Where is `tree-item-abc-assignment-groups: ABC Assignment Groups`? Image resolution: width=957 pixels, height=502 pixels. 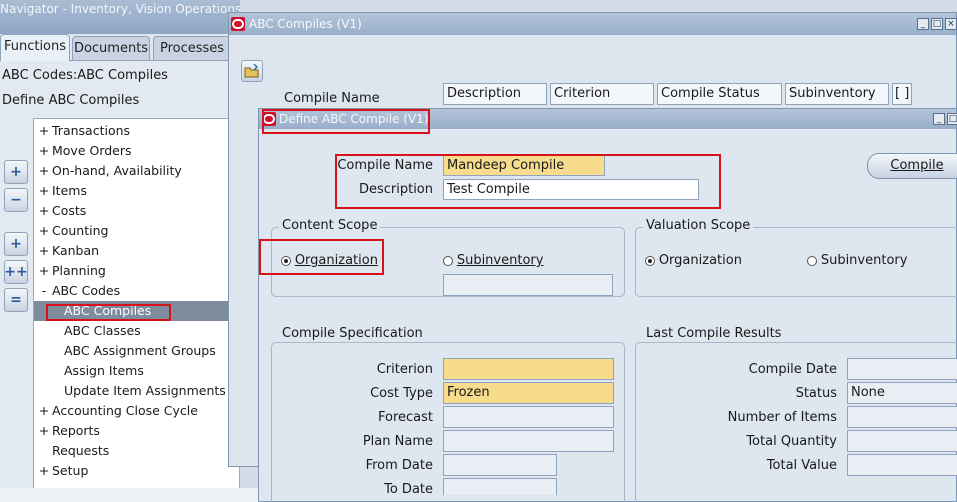 tree-item-abc-assignment-groups: ABC Assignment Groups is located at coordinates (140, 351).